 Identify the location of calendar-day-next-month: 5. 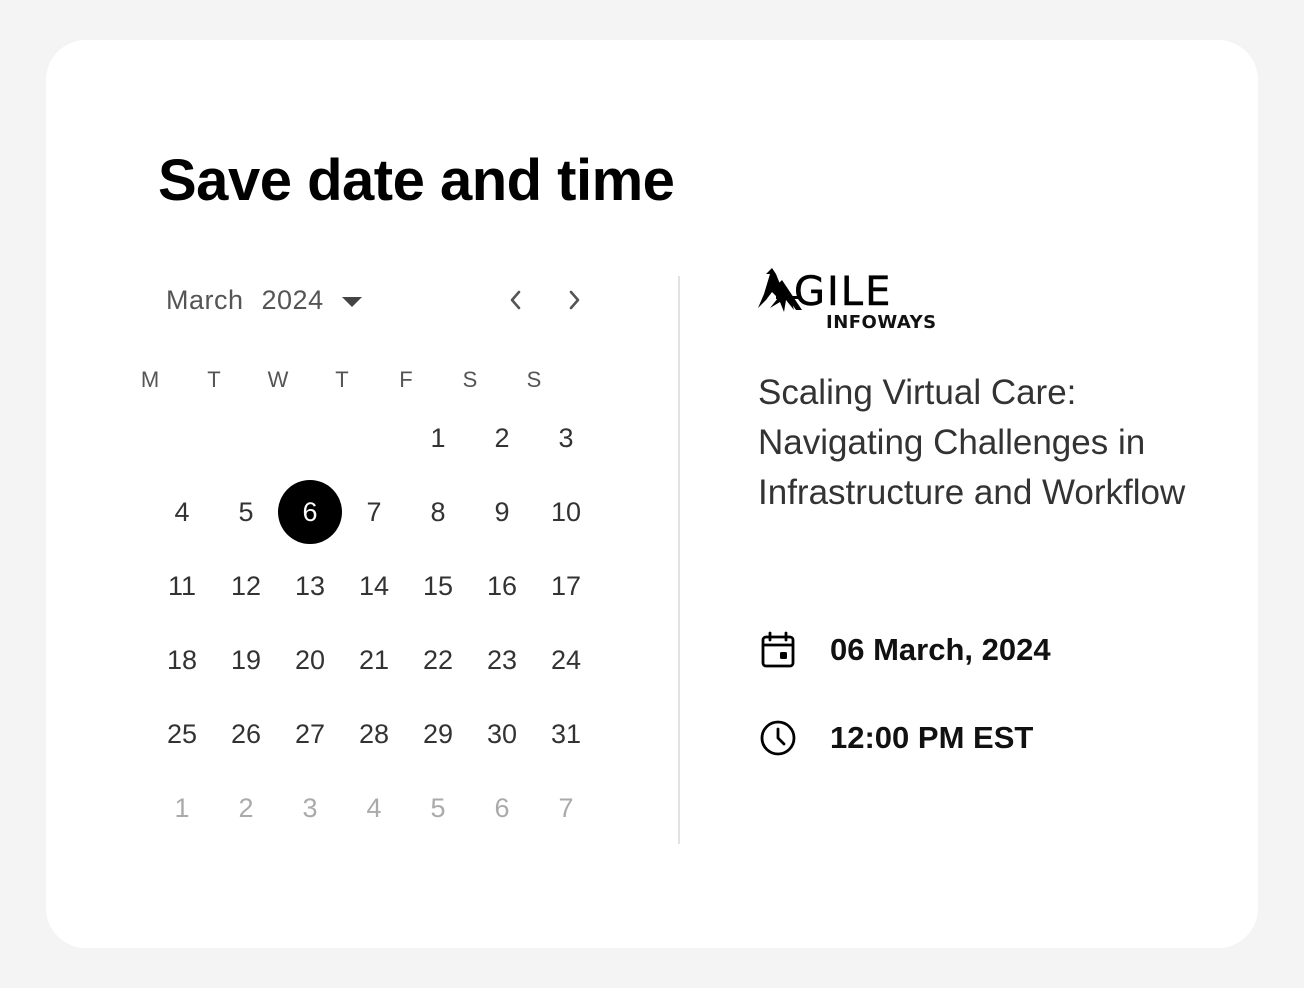
(438, 808).